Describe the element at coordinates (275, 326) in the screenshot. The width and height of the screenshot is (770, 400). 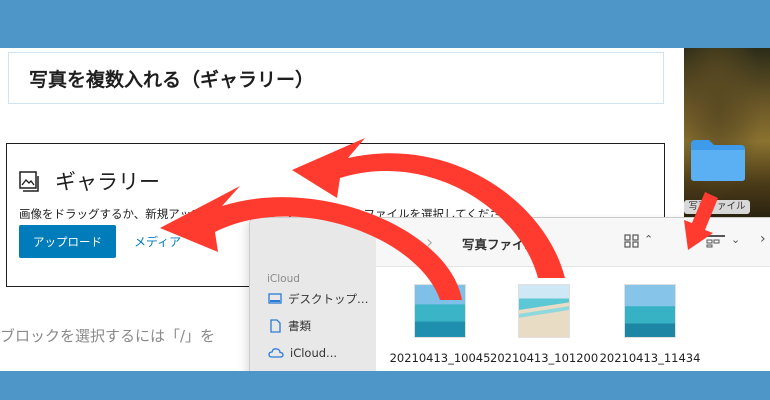
I see `document-icon` at that location.